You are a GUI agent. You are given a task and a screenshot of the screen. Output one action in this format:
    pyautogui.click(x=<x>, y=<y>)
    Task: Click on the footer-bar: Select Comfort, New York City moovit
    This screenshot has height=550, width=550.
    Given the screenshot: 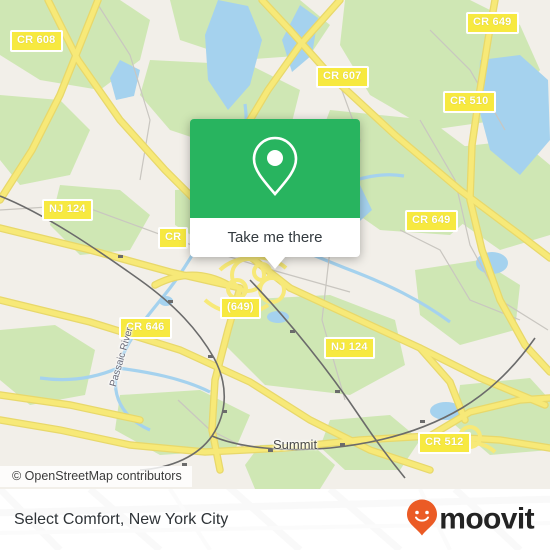 What is the action you would take?
    pyautogui.click(x=275, y=519)
    